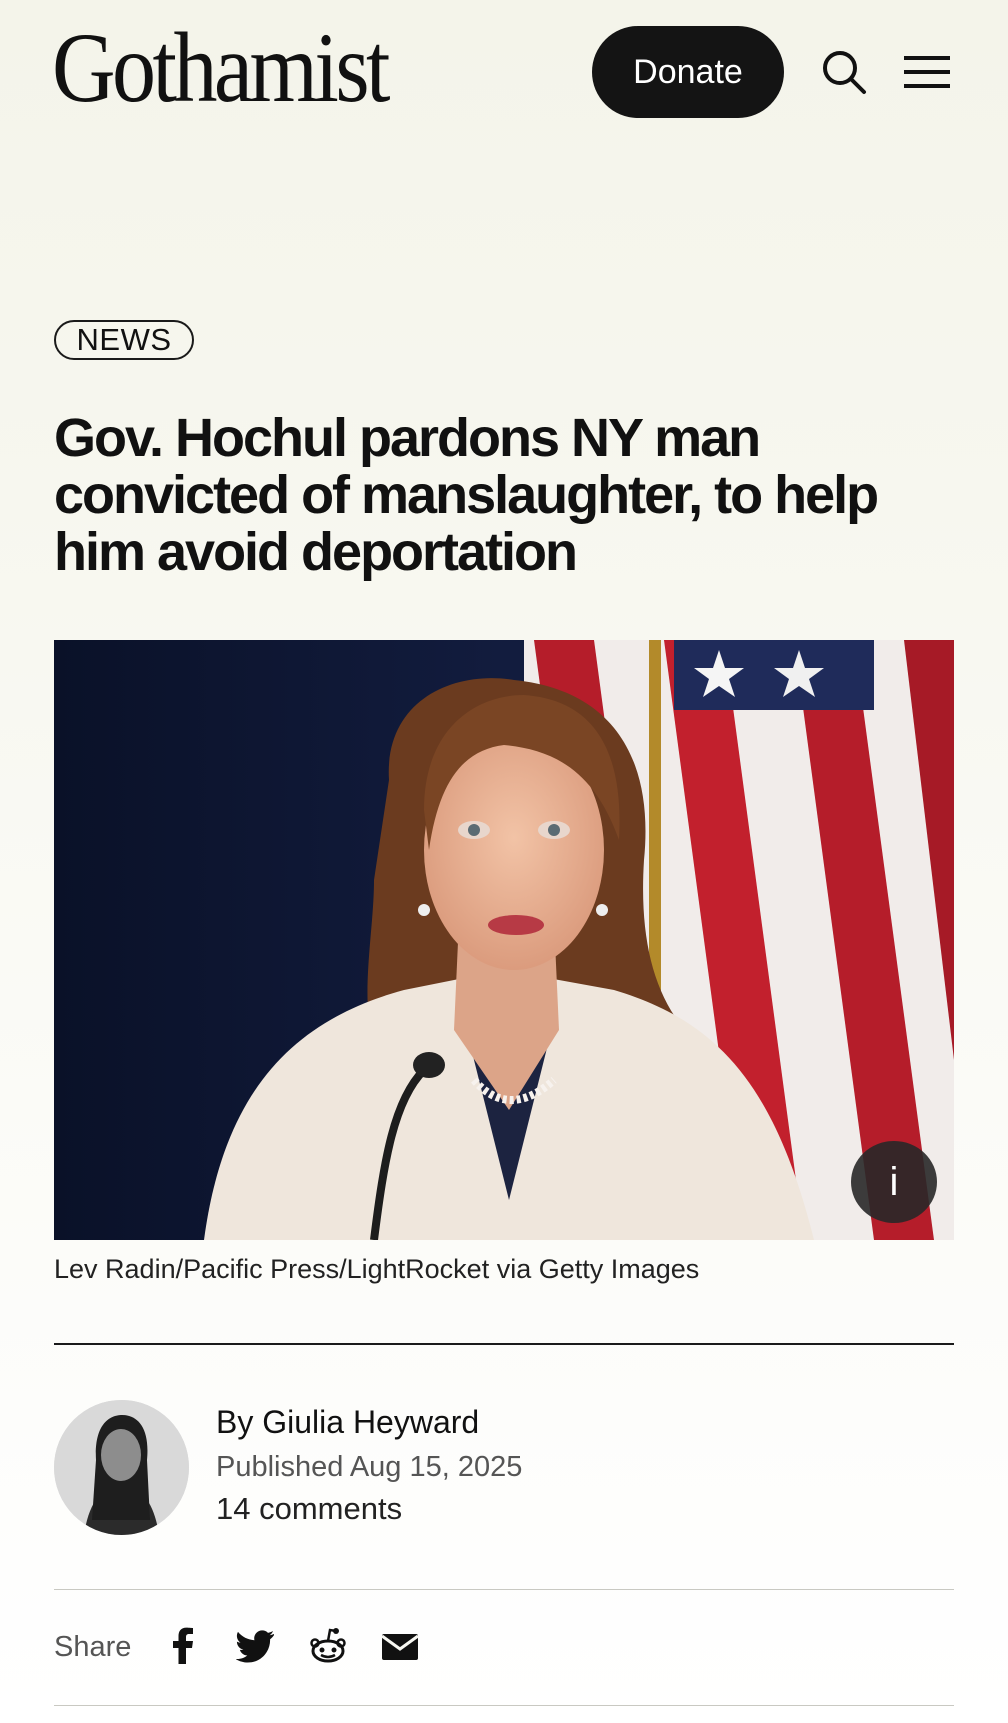 The height and width of the screenshot is (1723, 1008). What do you see at coordinates (400, 1646) in the screenshot?
I see `email-icon` at bounding box center [400, 1646].